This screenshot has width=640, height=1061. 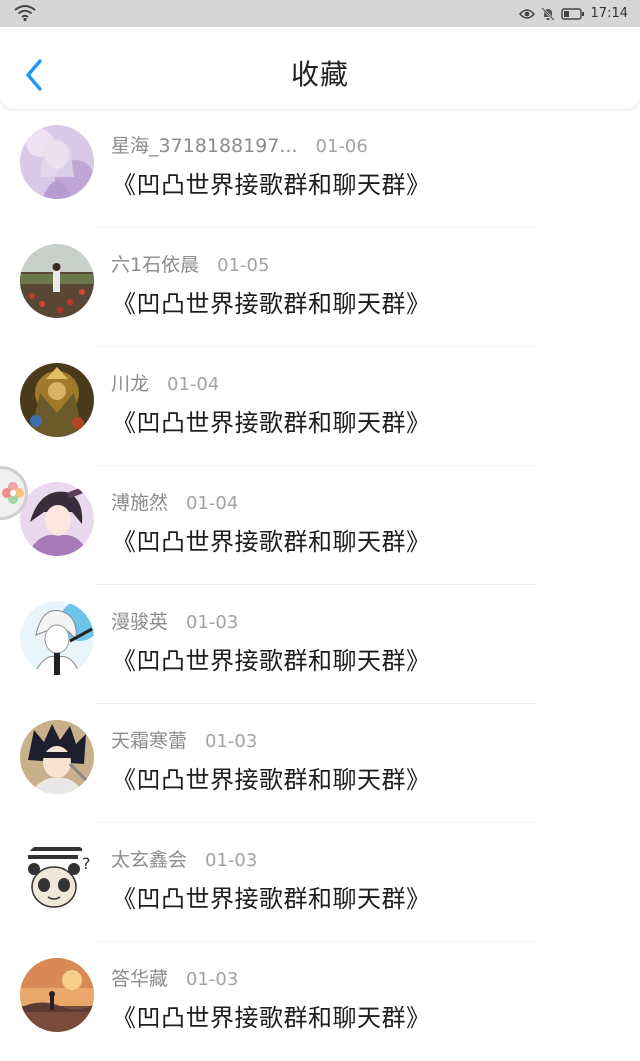 What do you see at coordinates (165, 382) in the screenshot?
I see `item-meta: 川龙 01-04` at bounding box center [165, 382].